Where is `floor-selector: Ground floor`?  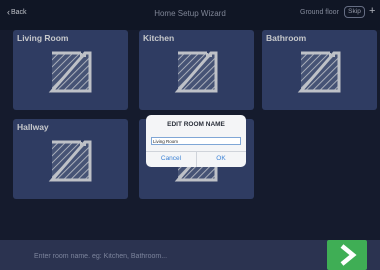
floor-selector: Ground floor is located at coordinates (319, 12).